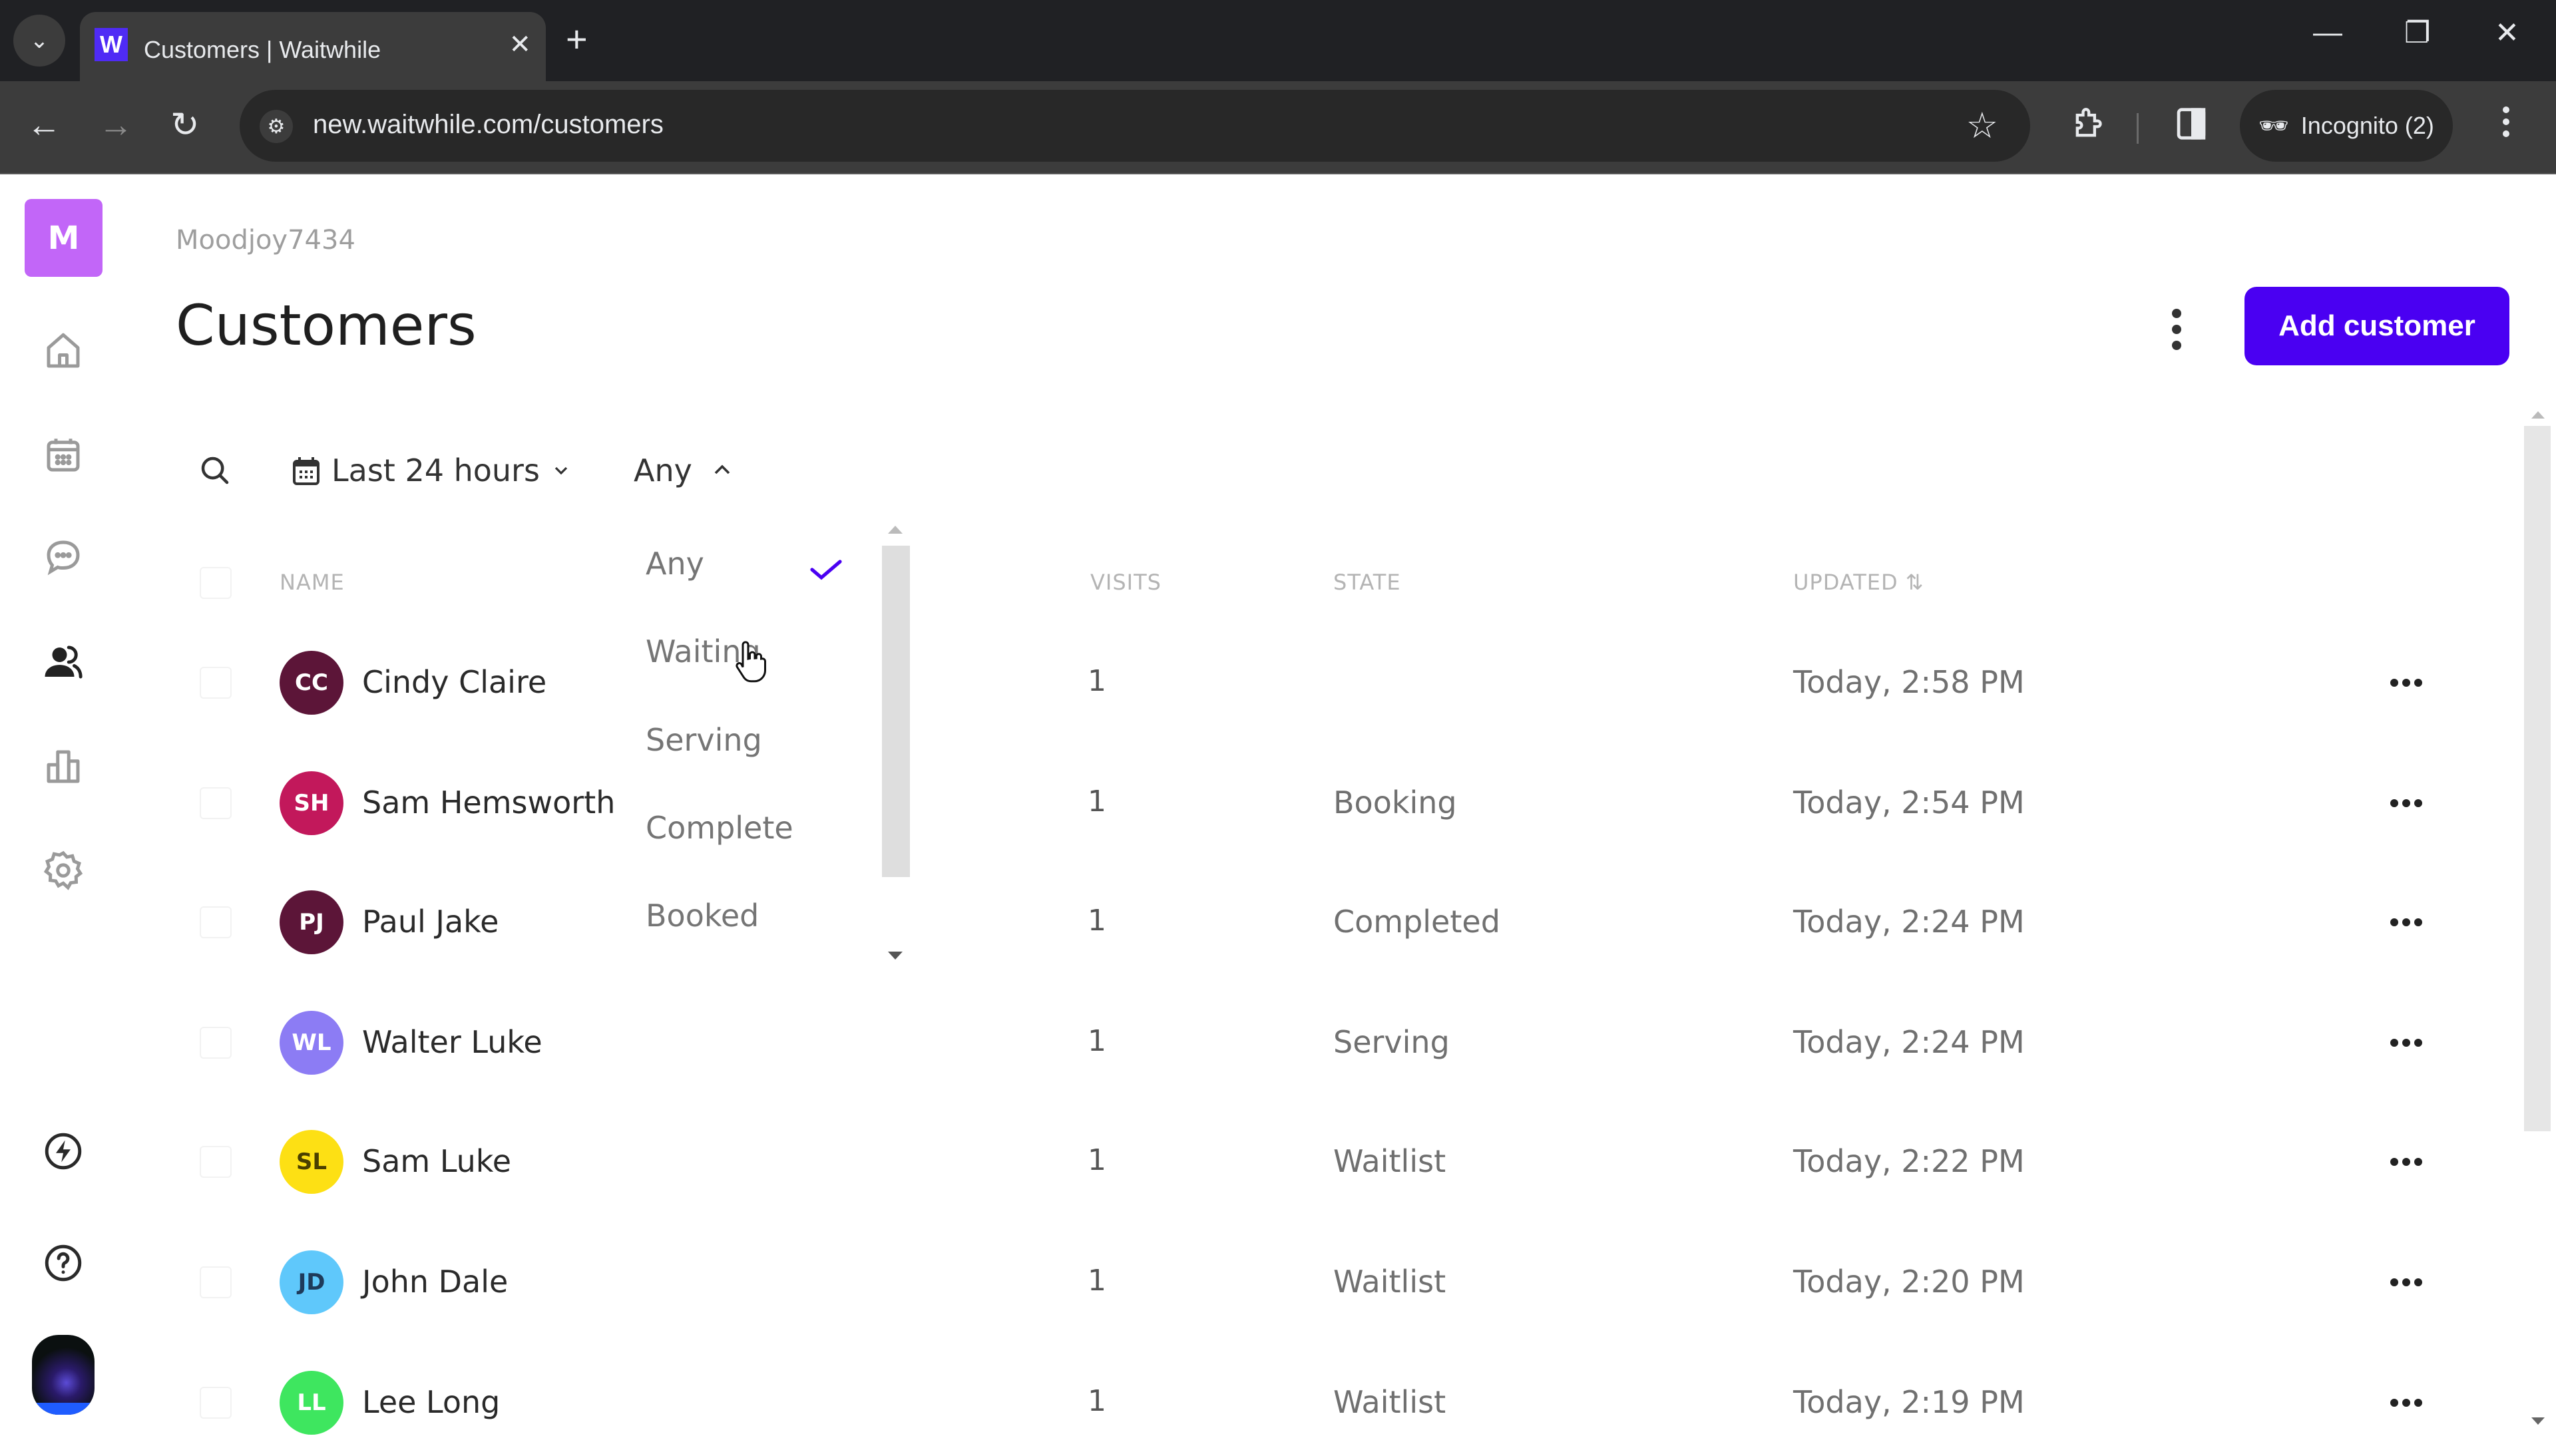 This screenshot has height=1456, width=2556. What do you see at coordinates (2191, 127) in the screenshot?
I see `side-panel-icon` at bounding box center [2191, 127].